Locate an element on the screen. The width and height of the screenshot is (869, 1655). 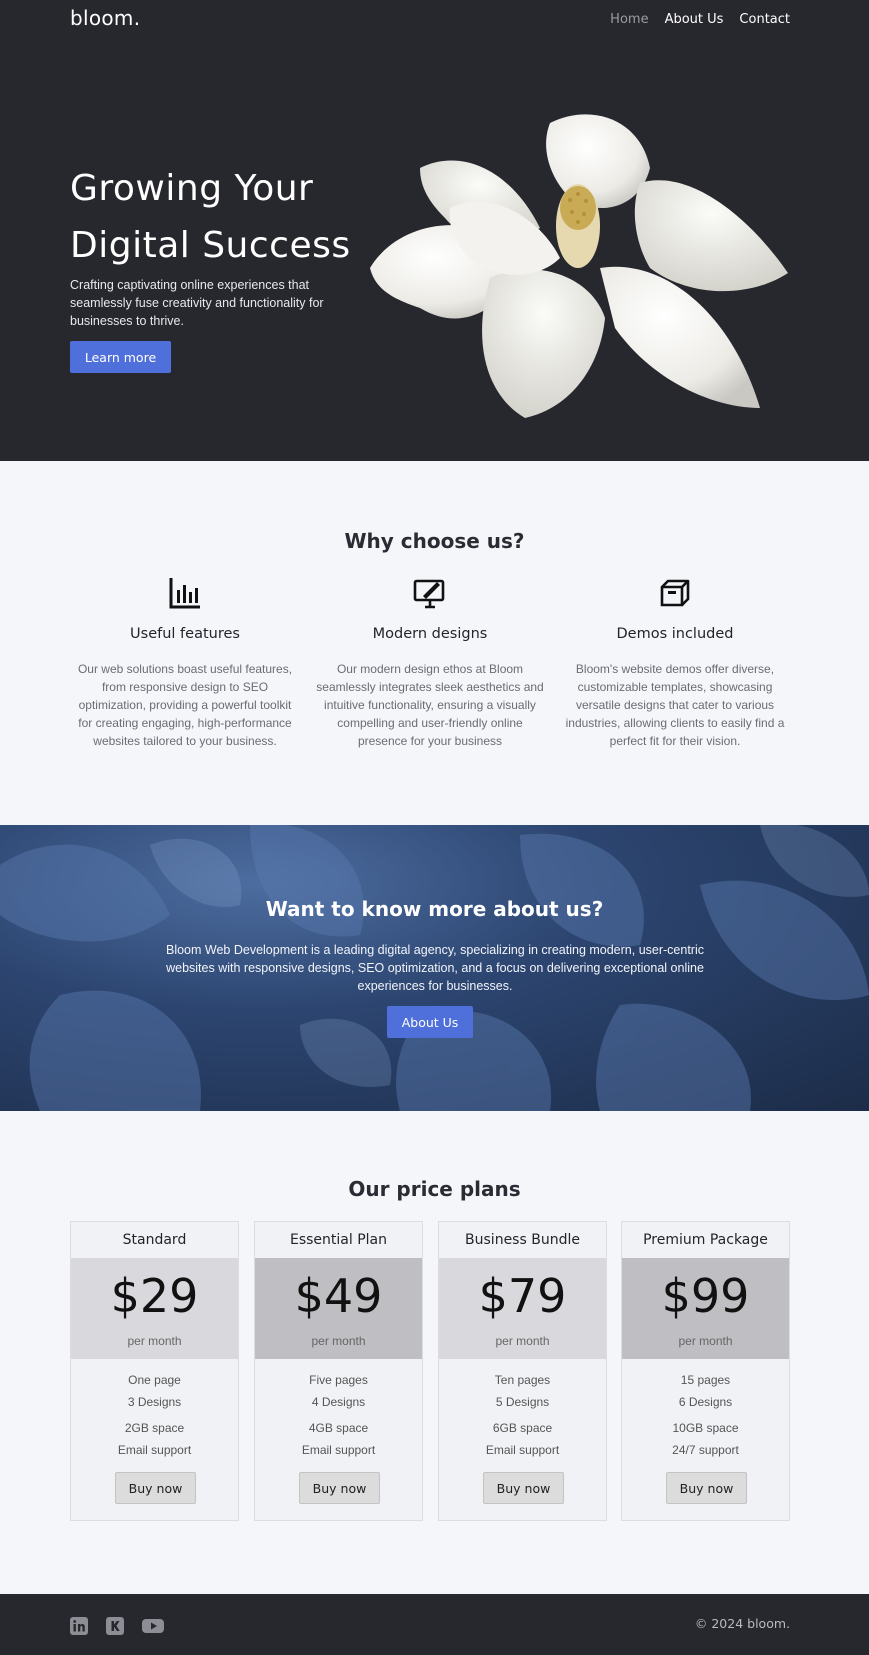
magnolia-flower-image is located at coordinates (579, 266).